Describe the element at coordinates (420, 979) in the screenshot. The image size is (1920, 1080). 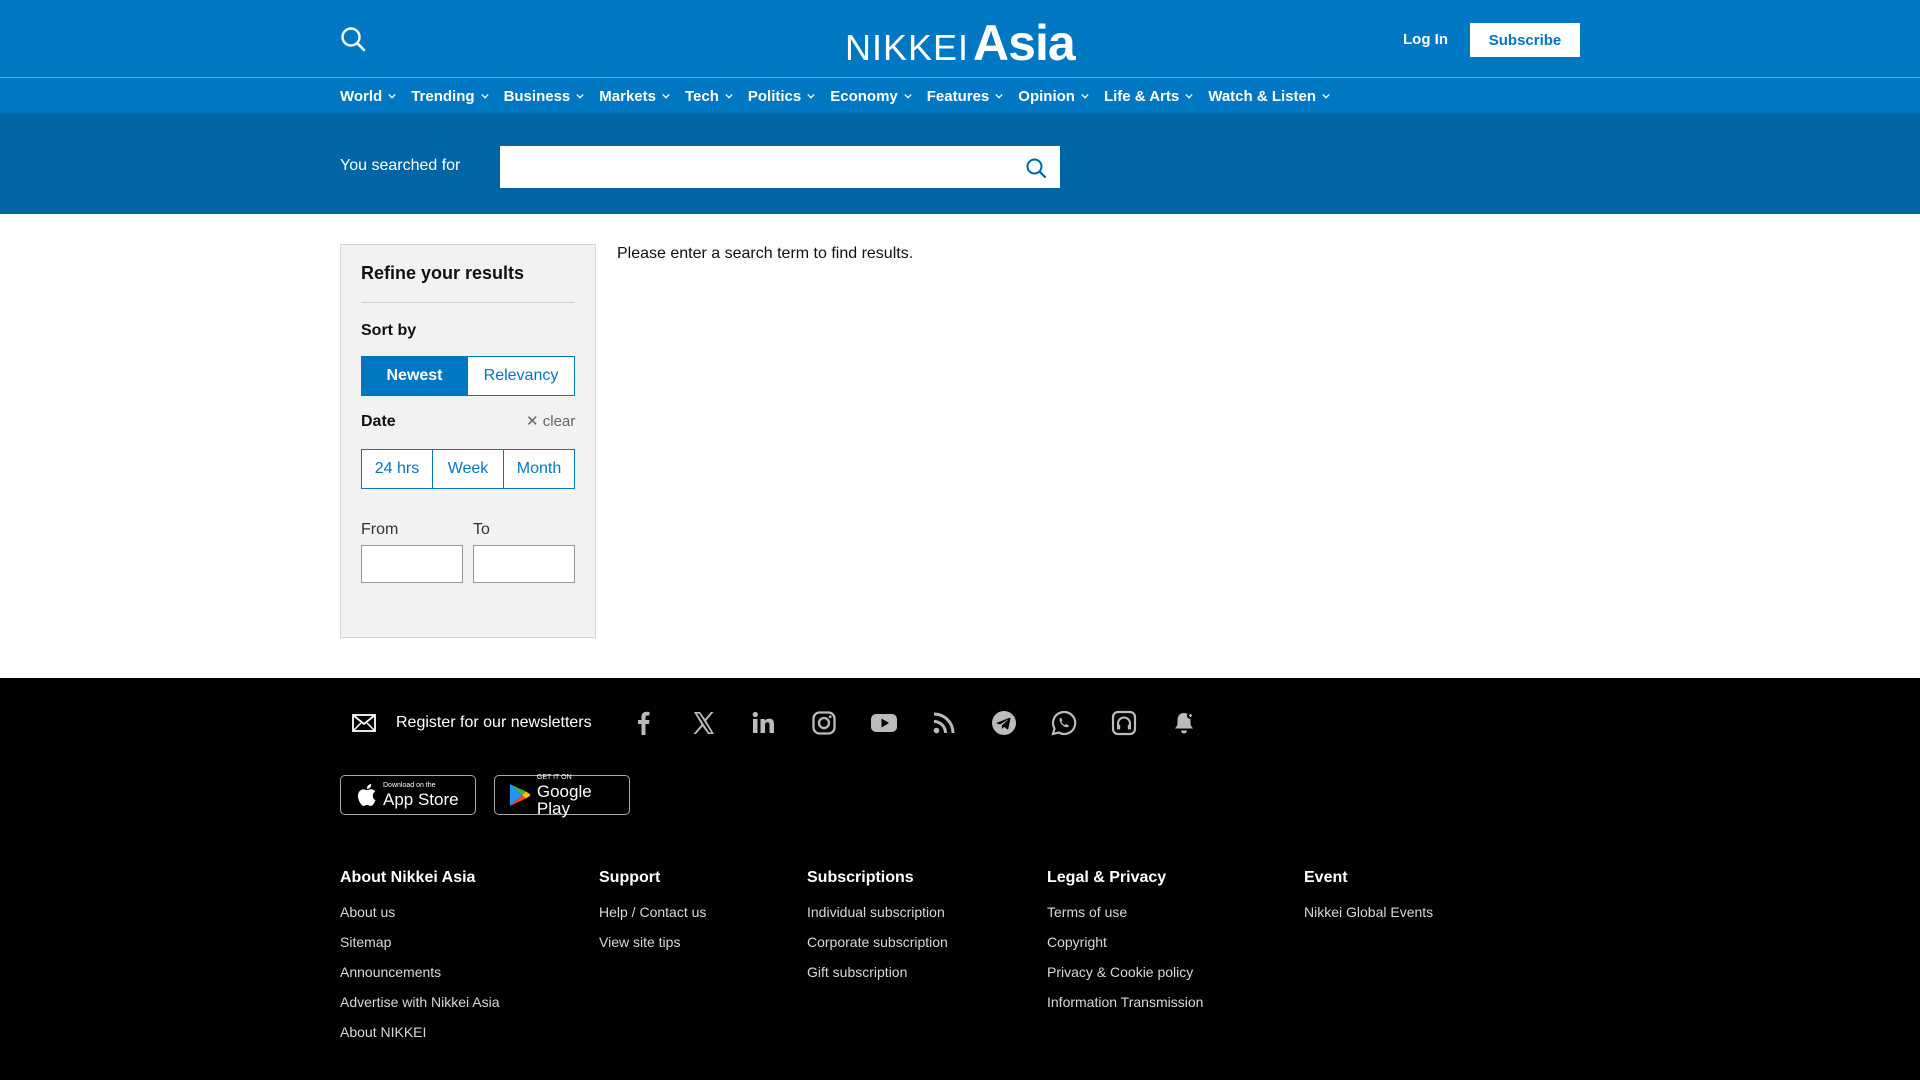
I see `footer-link: Announcements` at that location.